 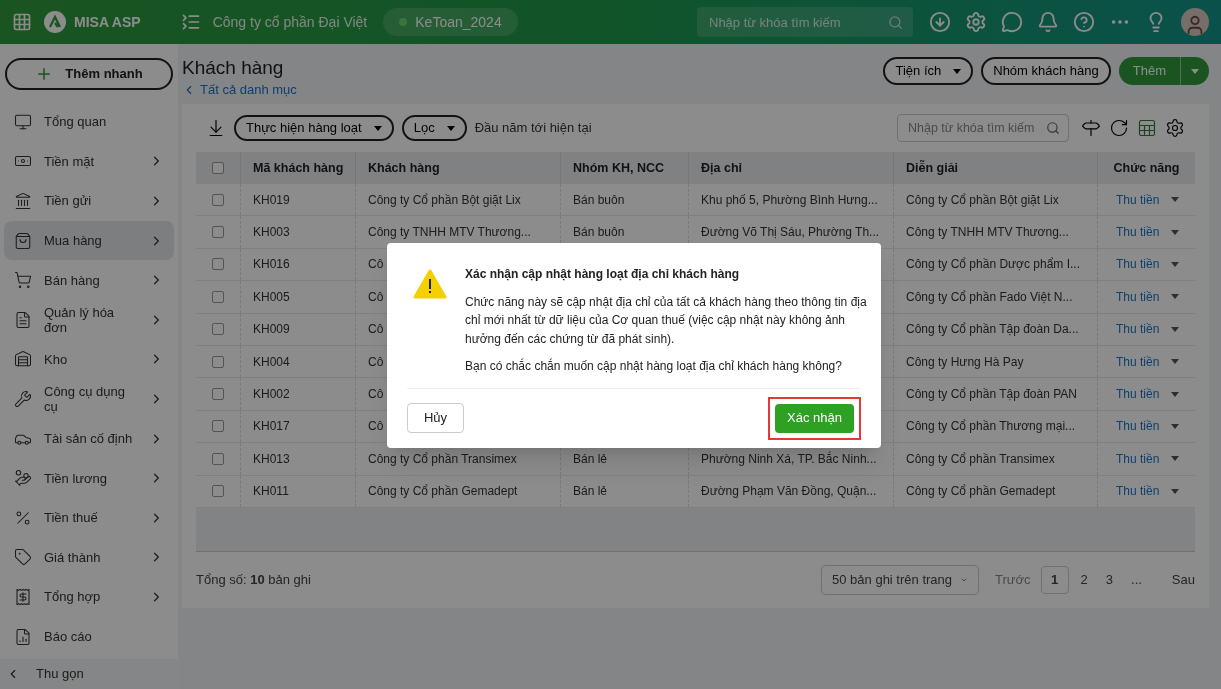 What do you see at coordinates (233, 68) in the screenshot?
I see `page-title: Khách hàng` at bounding box center [233, 68].